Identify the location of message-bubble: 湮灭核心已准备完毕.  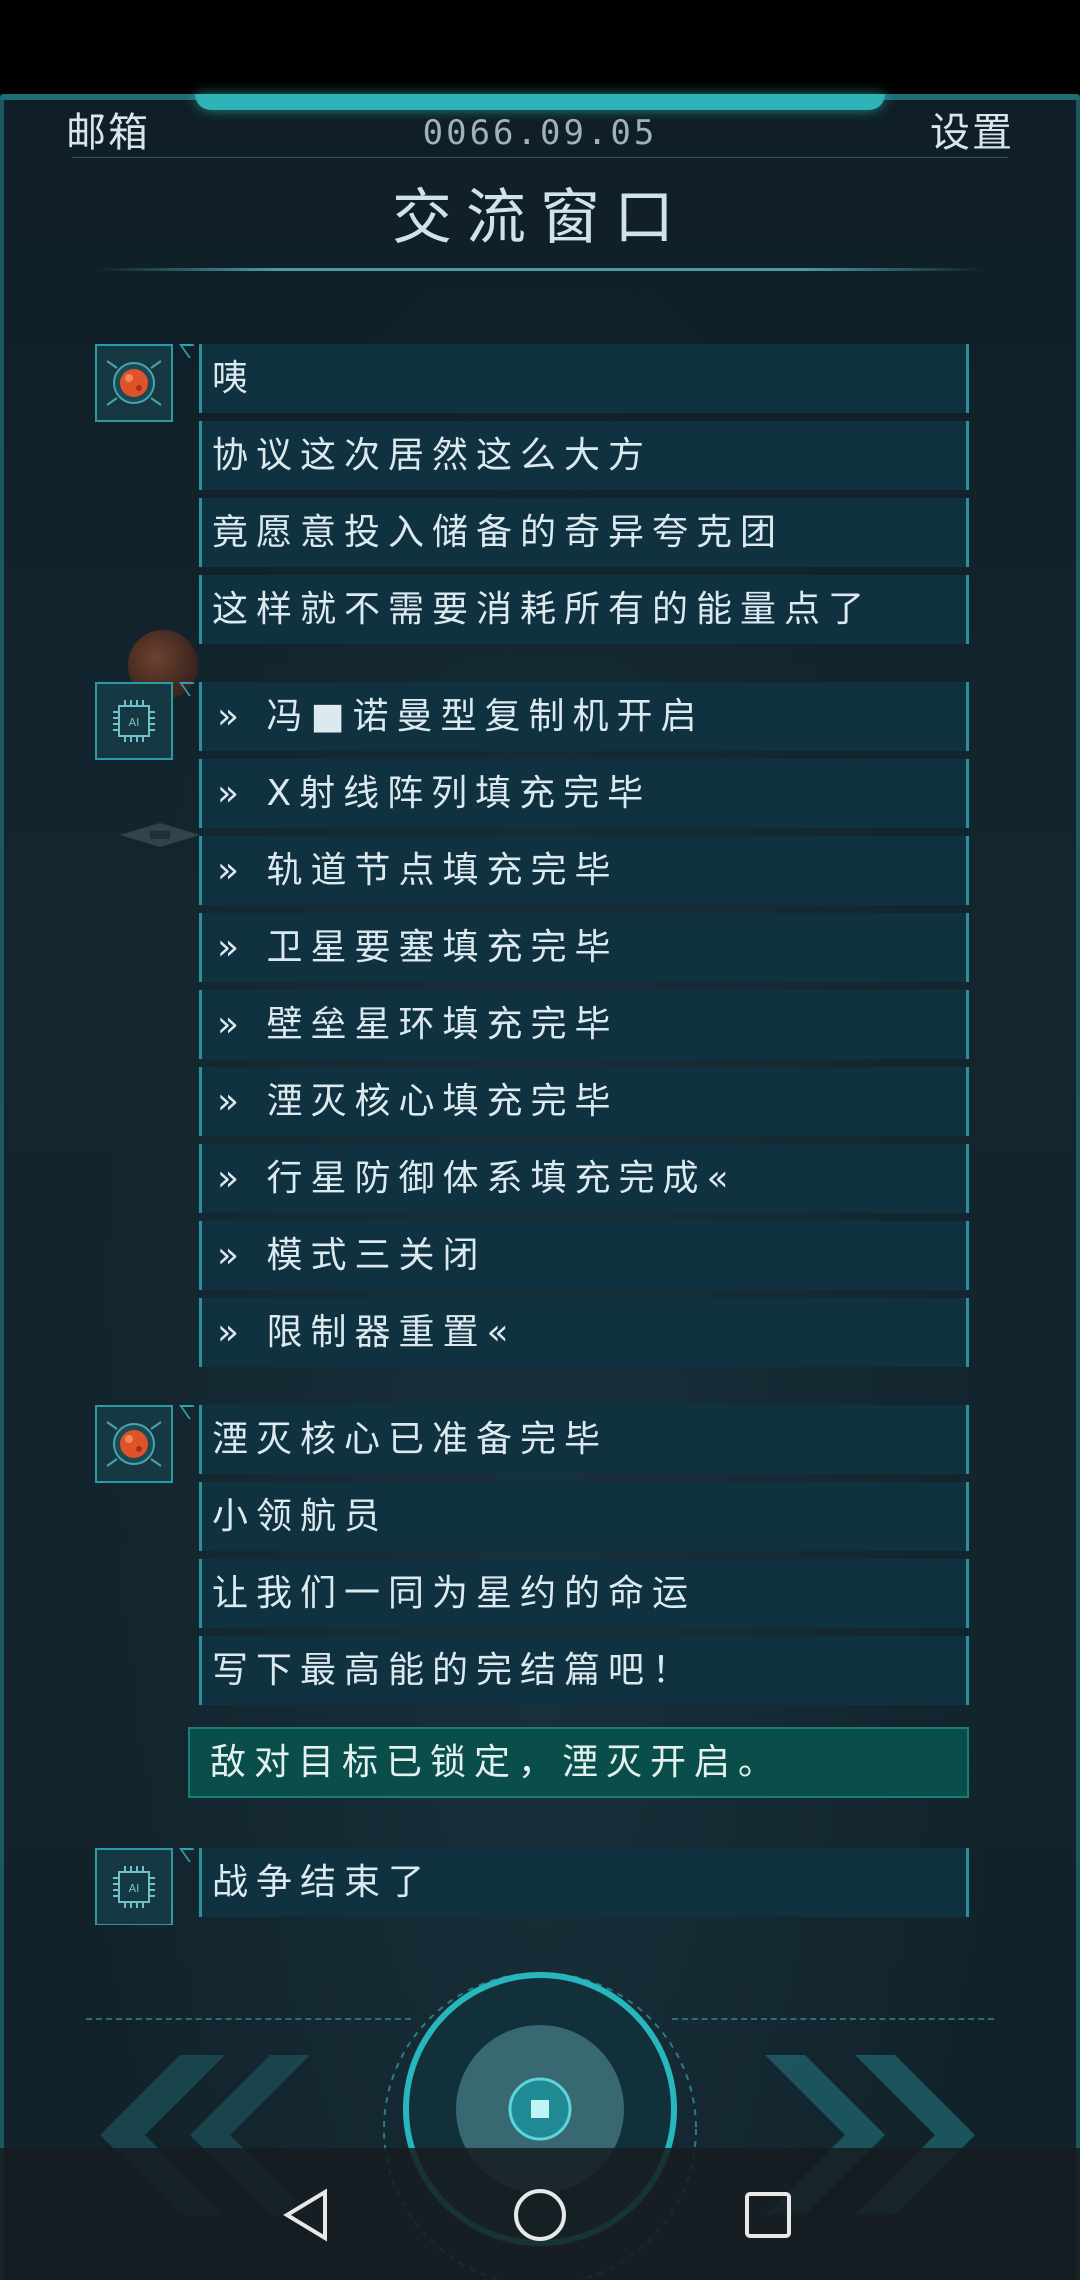
(584, 1439).